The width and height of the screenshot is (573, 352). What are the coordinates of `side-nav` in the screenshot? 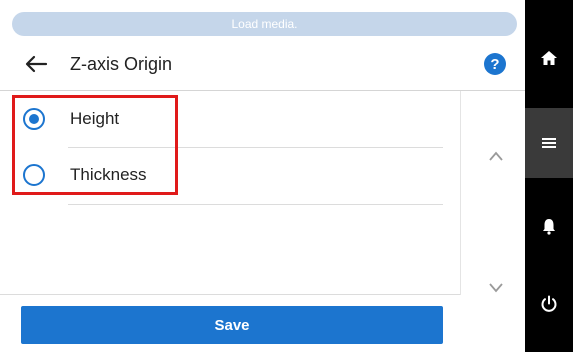 It's located at (549, 176).